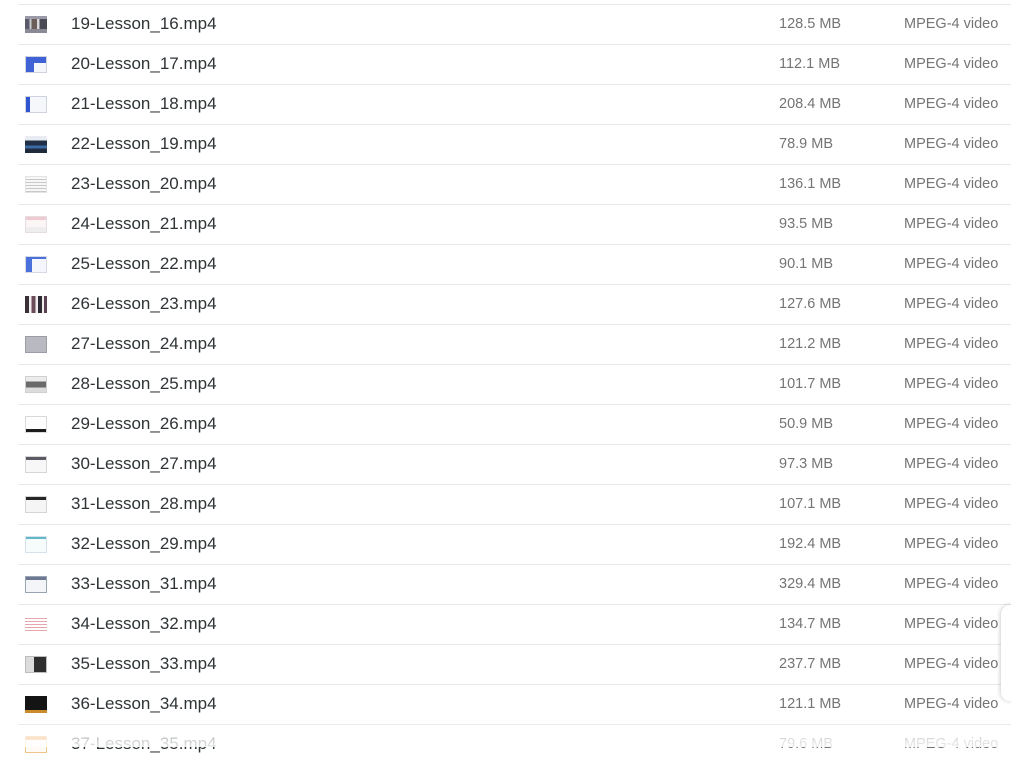  I want to click on file-row: 25-Lesson_22.mp4 90.1 MB MPEG-4 video, so click(514, 264).